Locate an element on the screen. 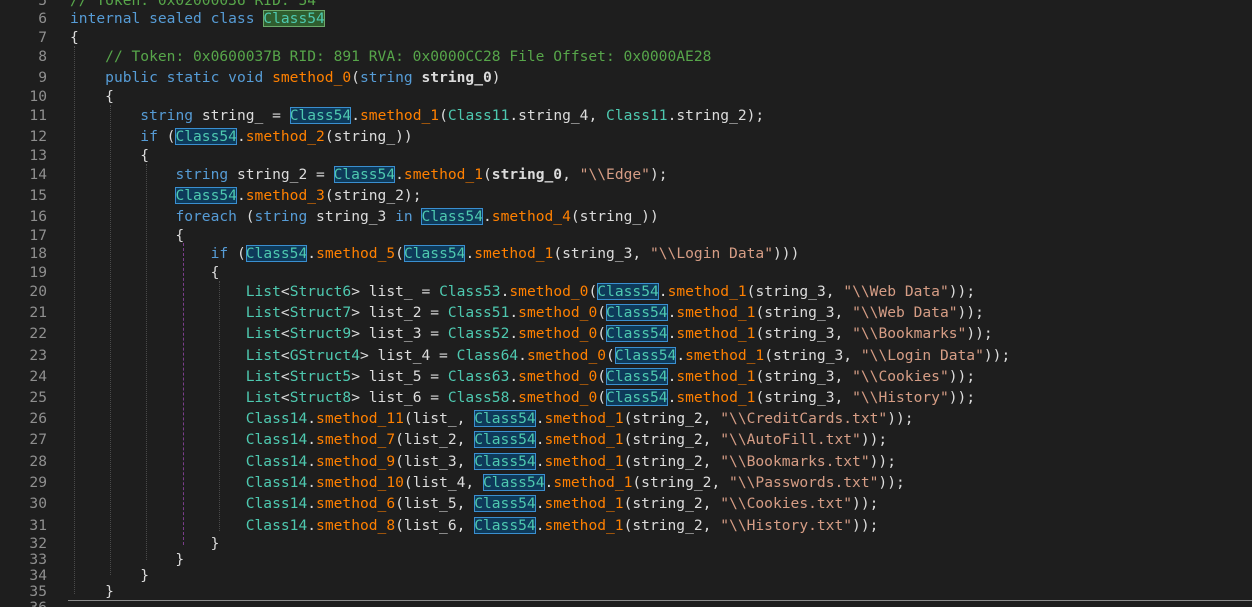  line-number: 27 is located at coordinates (38, 439).